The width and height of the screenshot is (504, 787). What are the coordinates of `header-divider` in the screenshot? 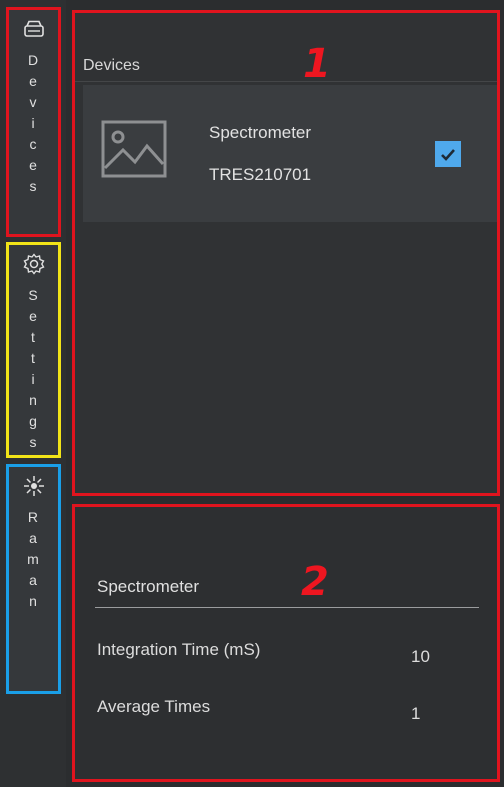 It's located at (286, 81).